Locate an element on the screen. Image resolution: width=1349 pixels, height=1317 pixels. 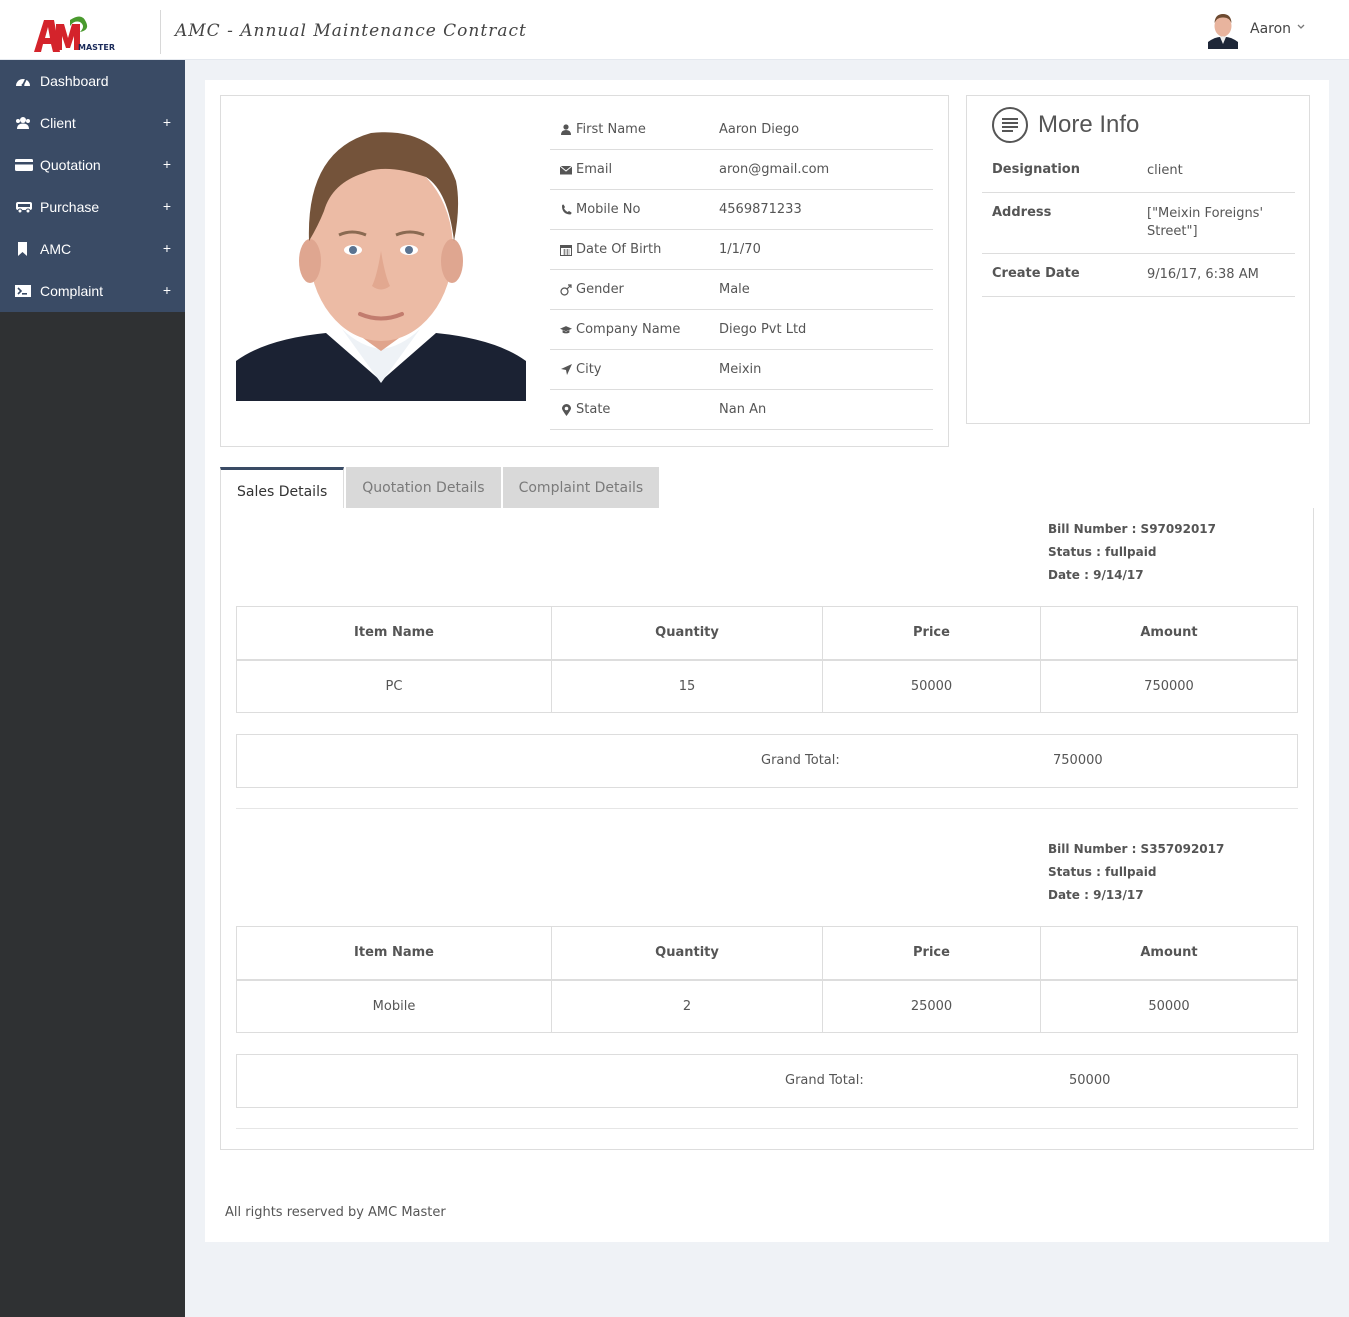
sidebar-item-quotation: Quotation + is located at coordinates (92, 165).